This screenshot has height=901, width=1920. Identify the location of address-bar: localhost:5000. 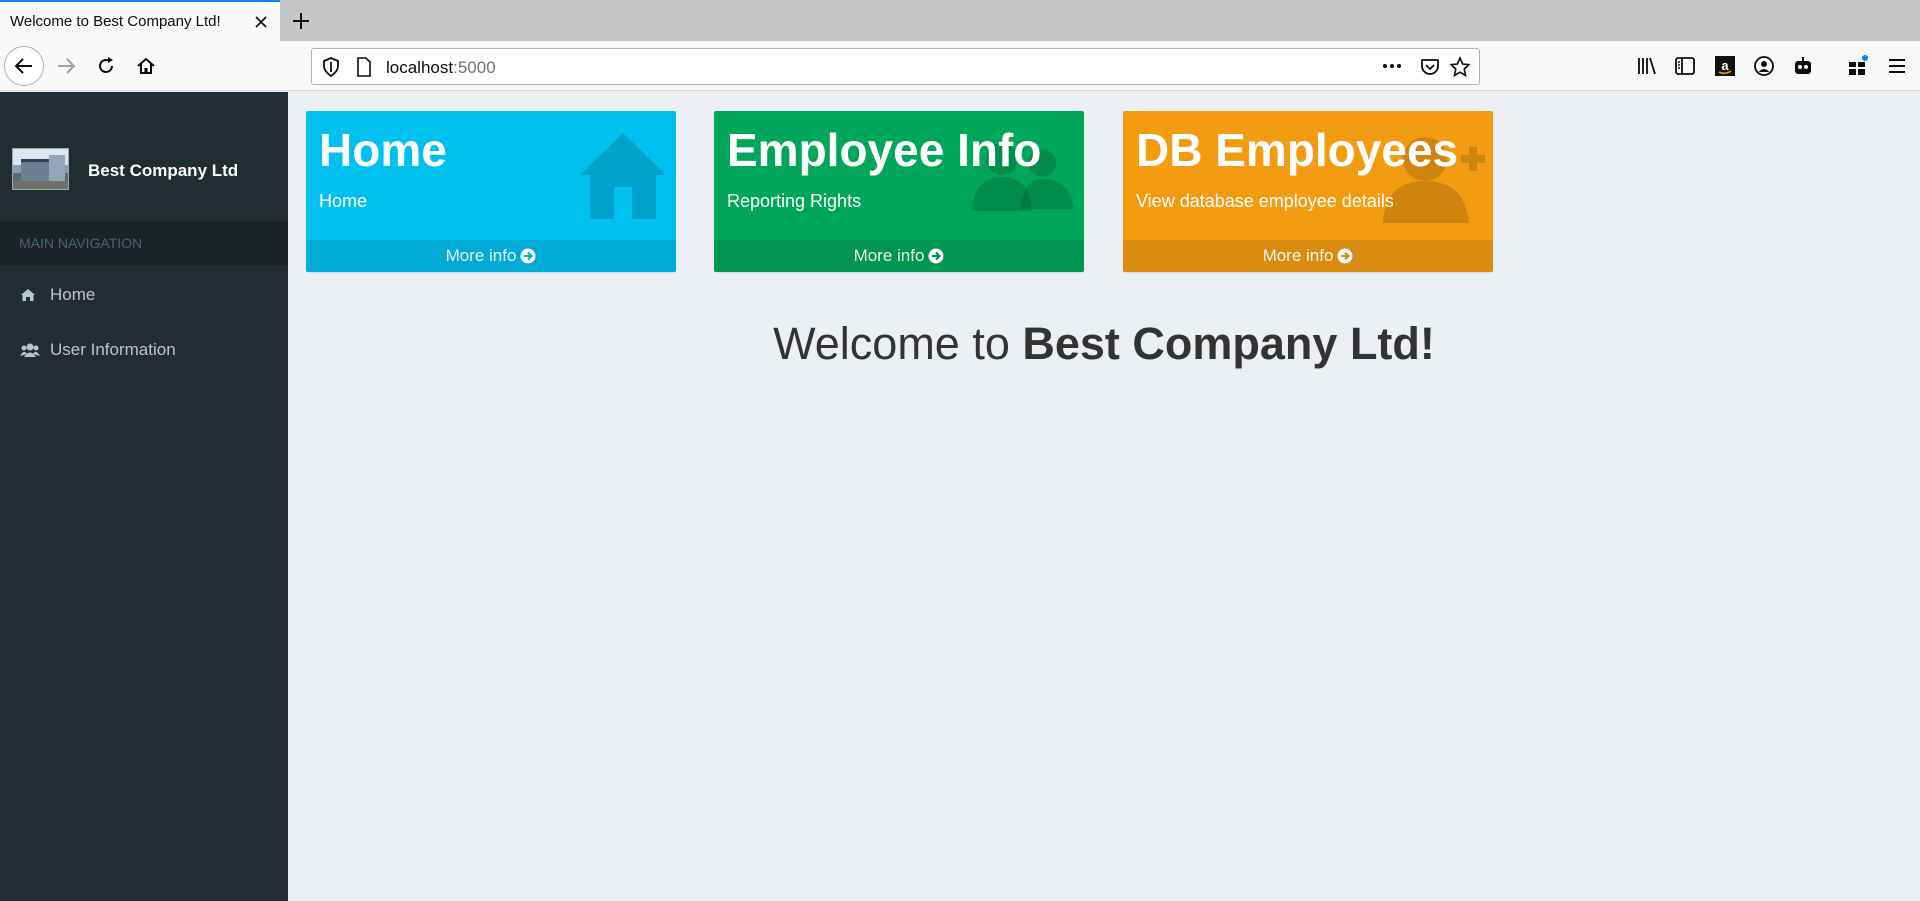
(895, 66).